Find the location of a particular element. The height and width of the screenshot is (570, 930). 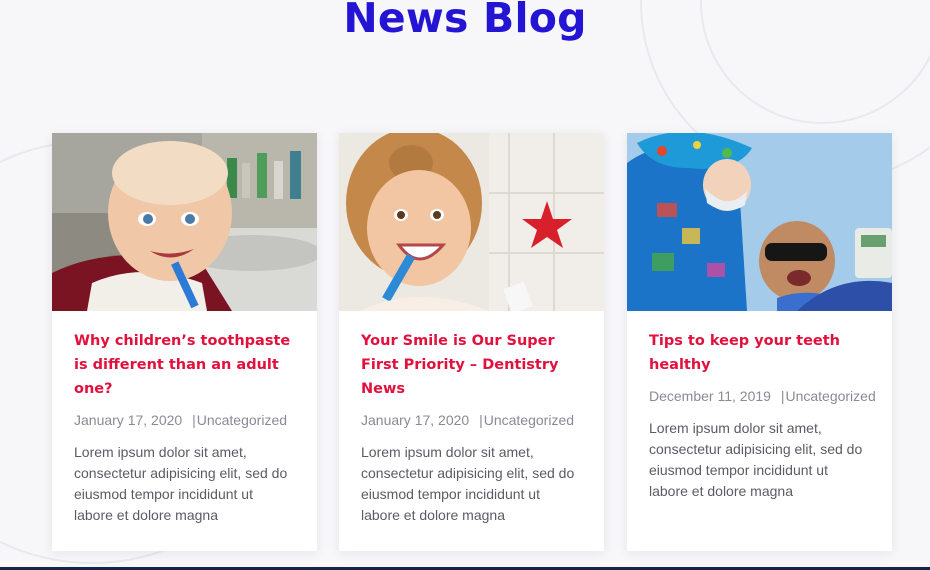

post-title-link: Tips to keep your teeth healthy is located at coordinates (759, 353).